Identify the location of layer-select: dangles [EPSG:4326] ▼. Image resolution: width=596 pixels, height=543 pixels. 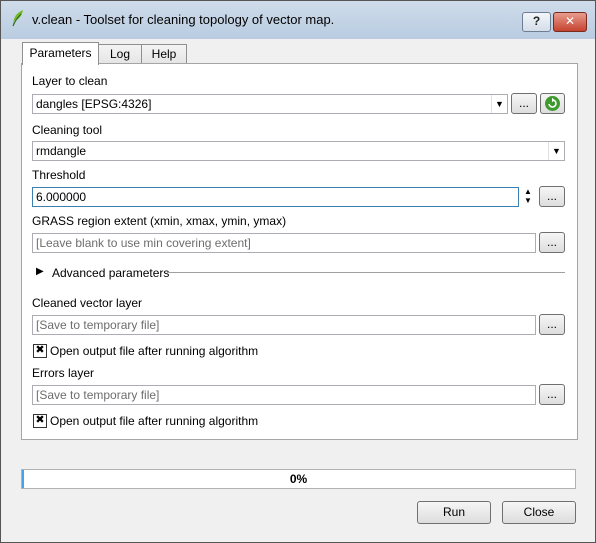
(270, 104).